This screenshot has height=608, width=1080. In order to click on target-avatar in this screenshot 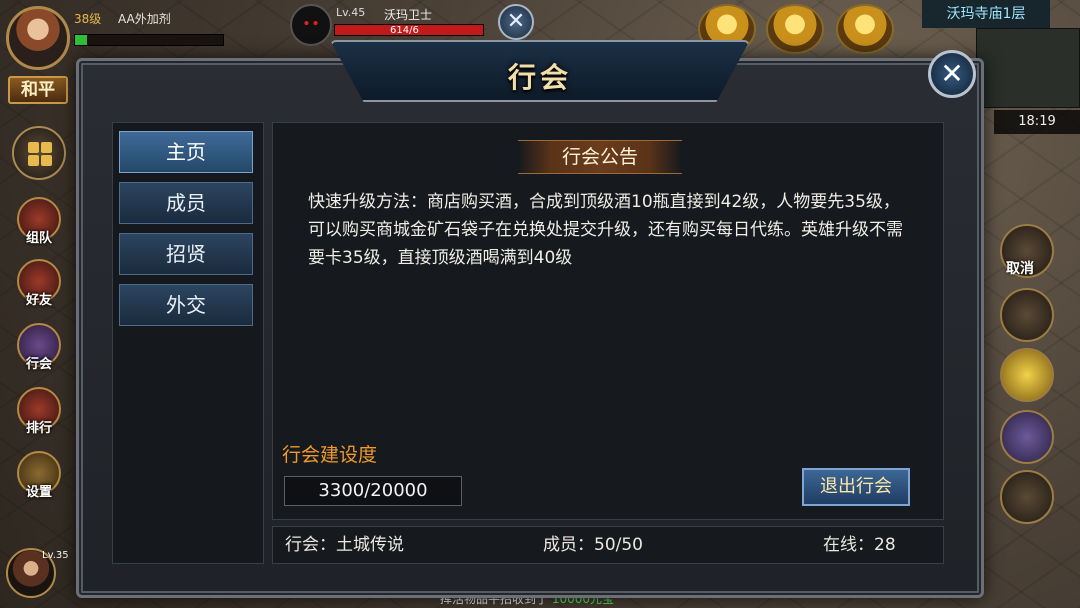, I will do `click(311, 25)`.